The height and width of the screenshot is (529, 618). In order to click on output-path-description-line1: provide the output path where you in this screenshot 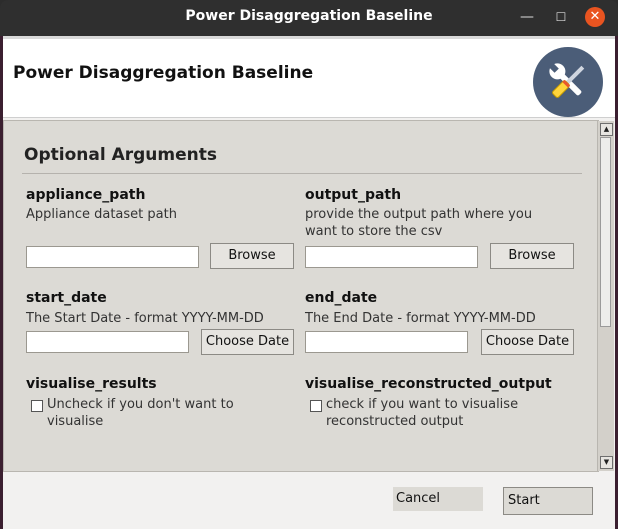, I will do `click(419, 214)`.